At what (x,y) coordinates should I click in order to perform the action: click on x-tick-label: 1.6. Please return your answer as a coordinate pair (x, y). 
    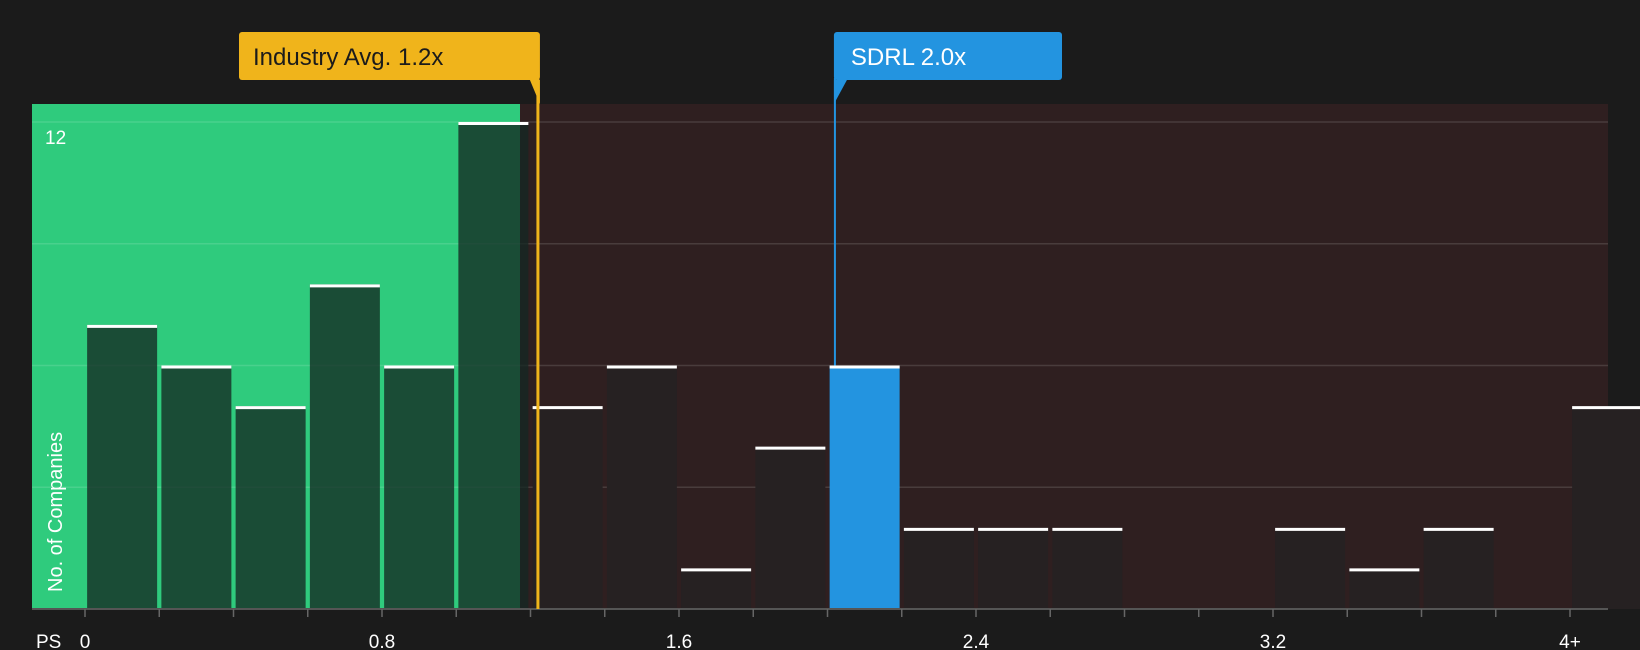
    Looking at the image, I should click on (679, 641).